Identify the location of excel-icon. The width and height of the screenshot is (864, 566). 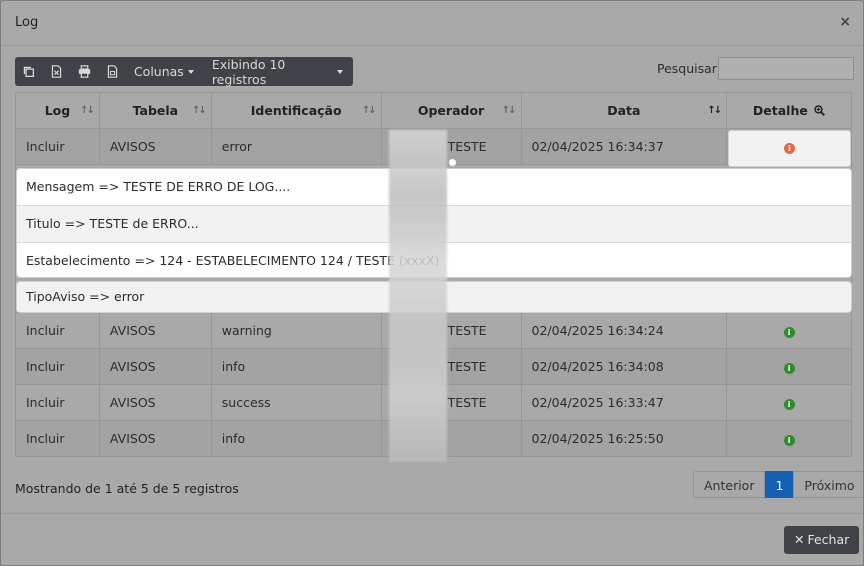
(56, 71).